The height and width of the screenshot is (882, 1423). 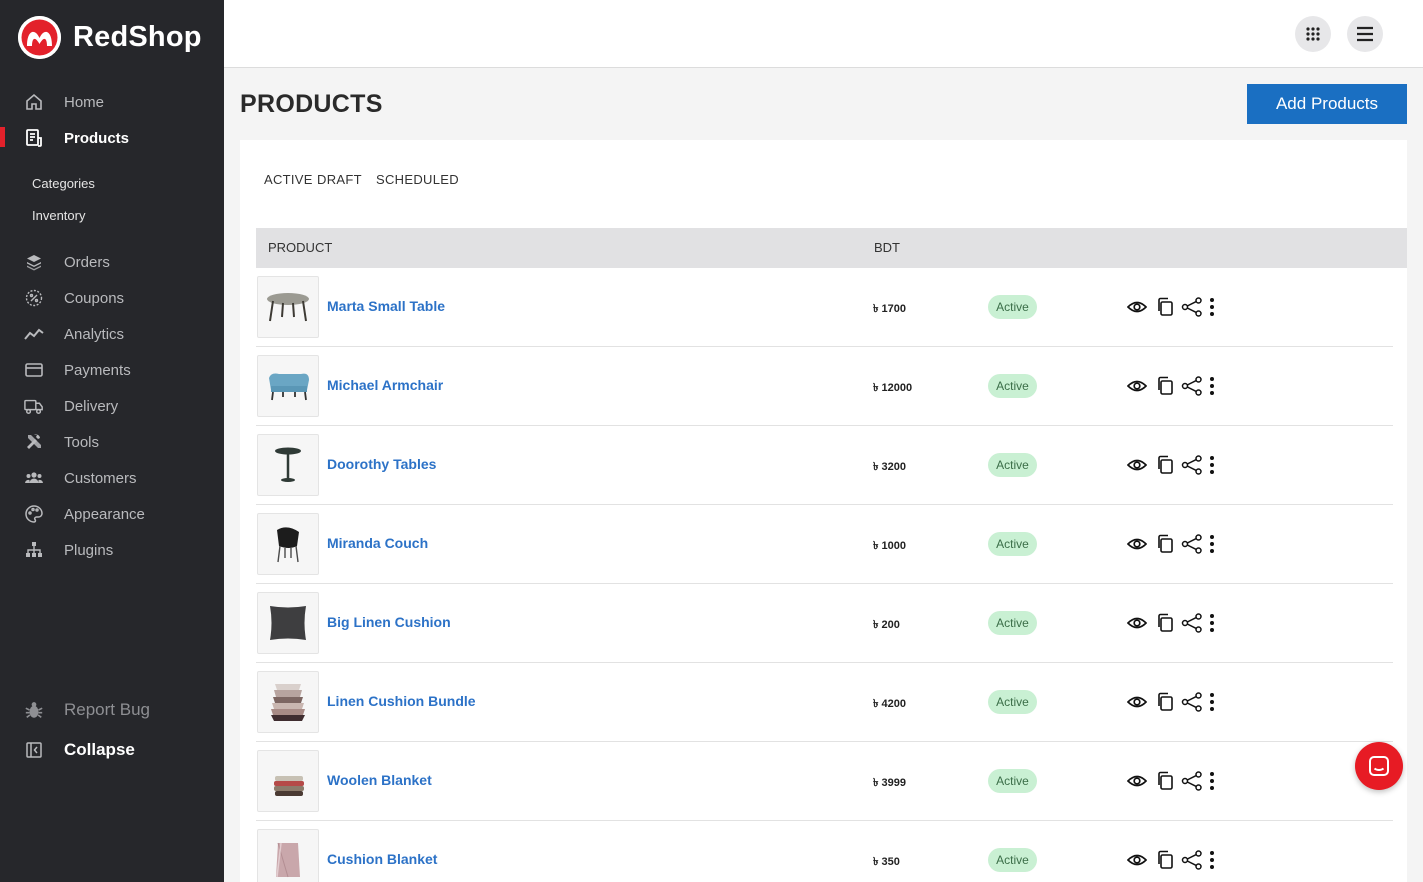 I want to click on nav-item-payments: Payments, so click(x=112, y=370).